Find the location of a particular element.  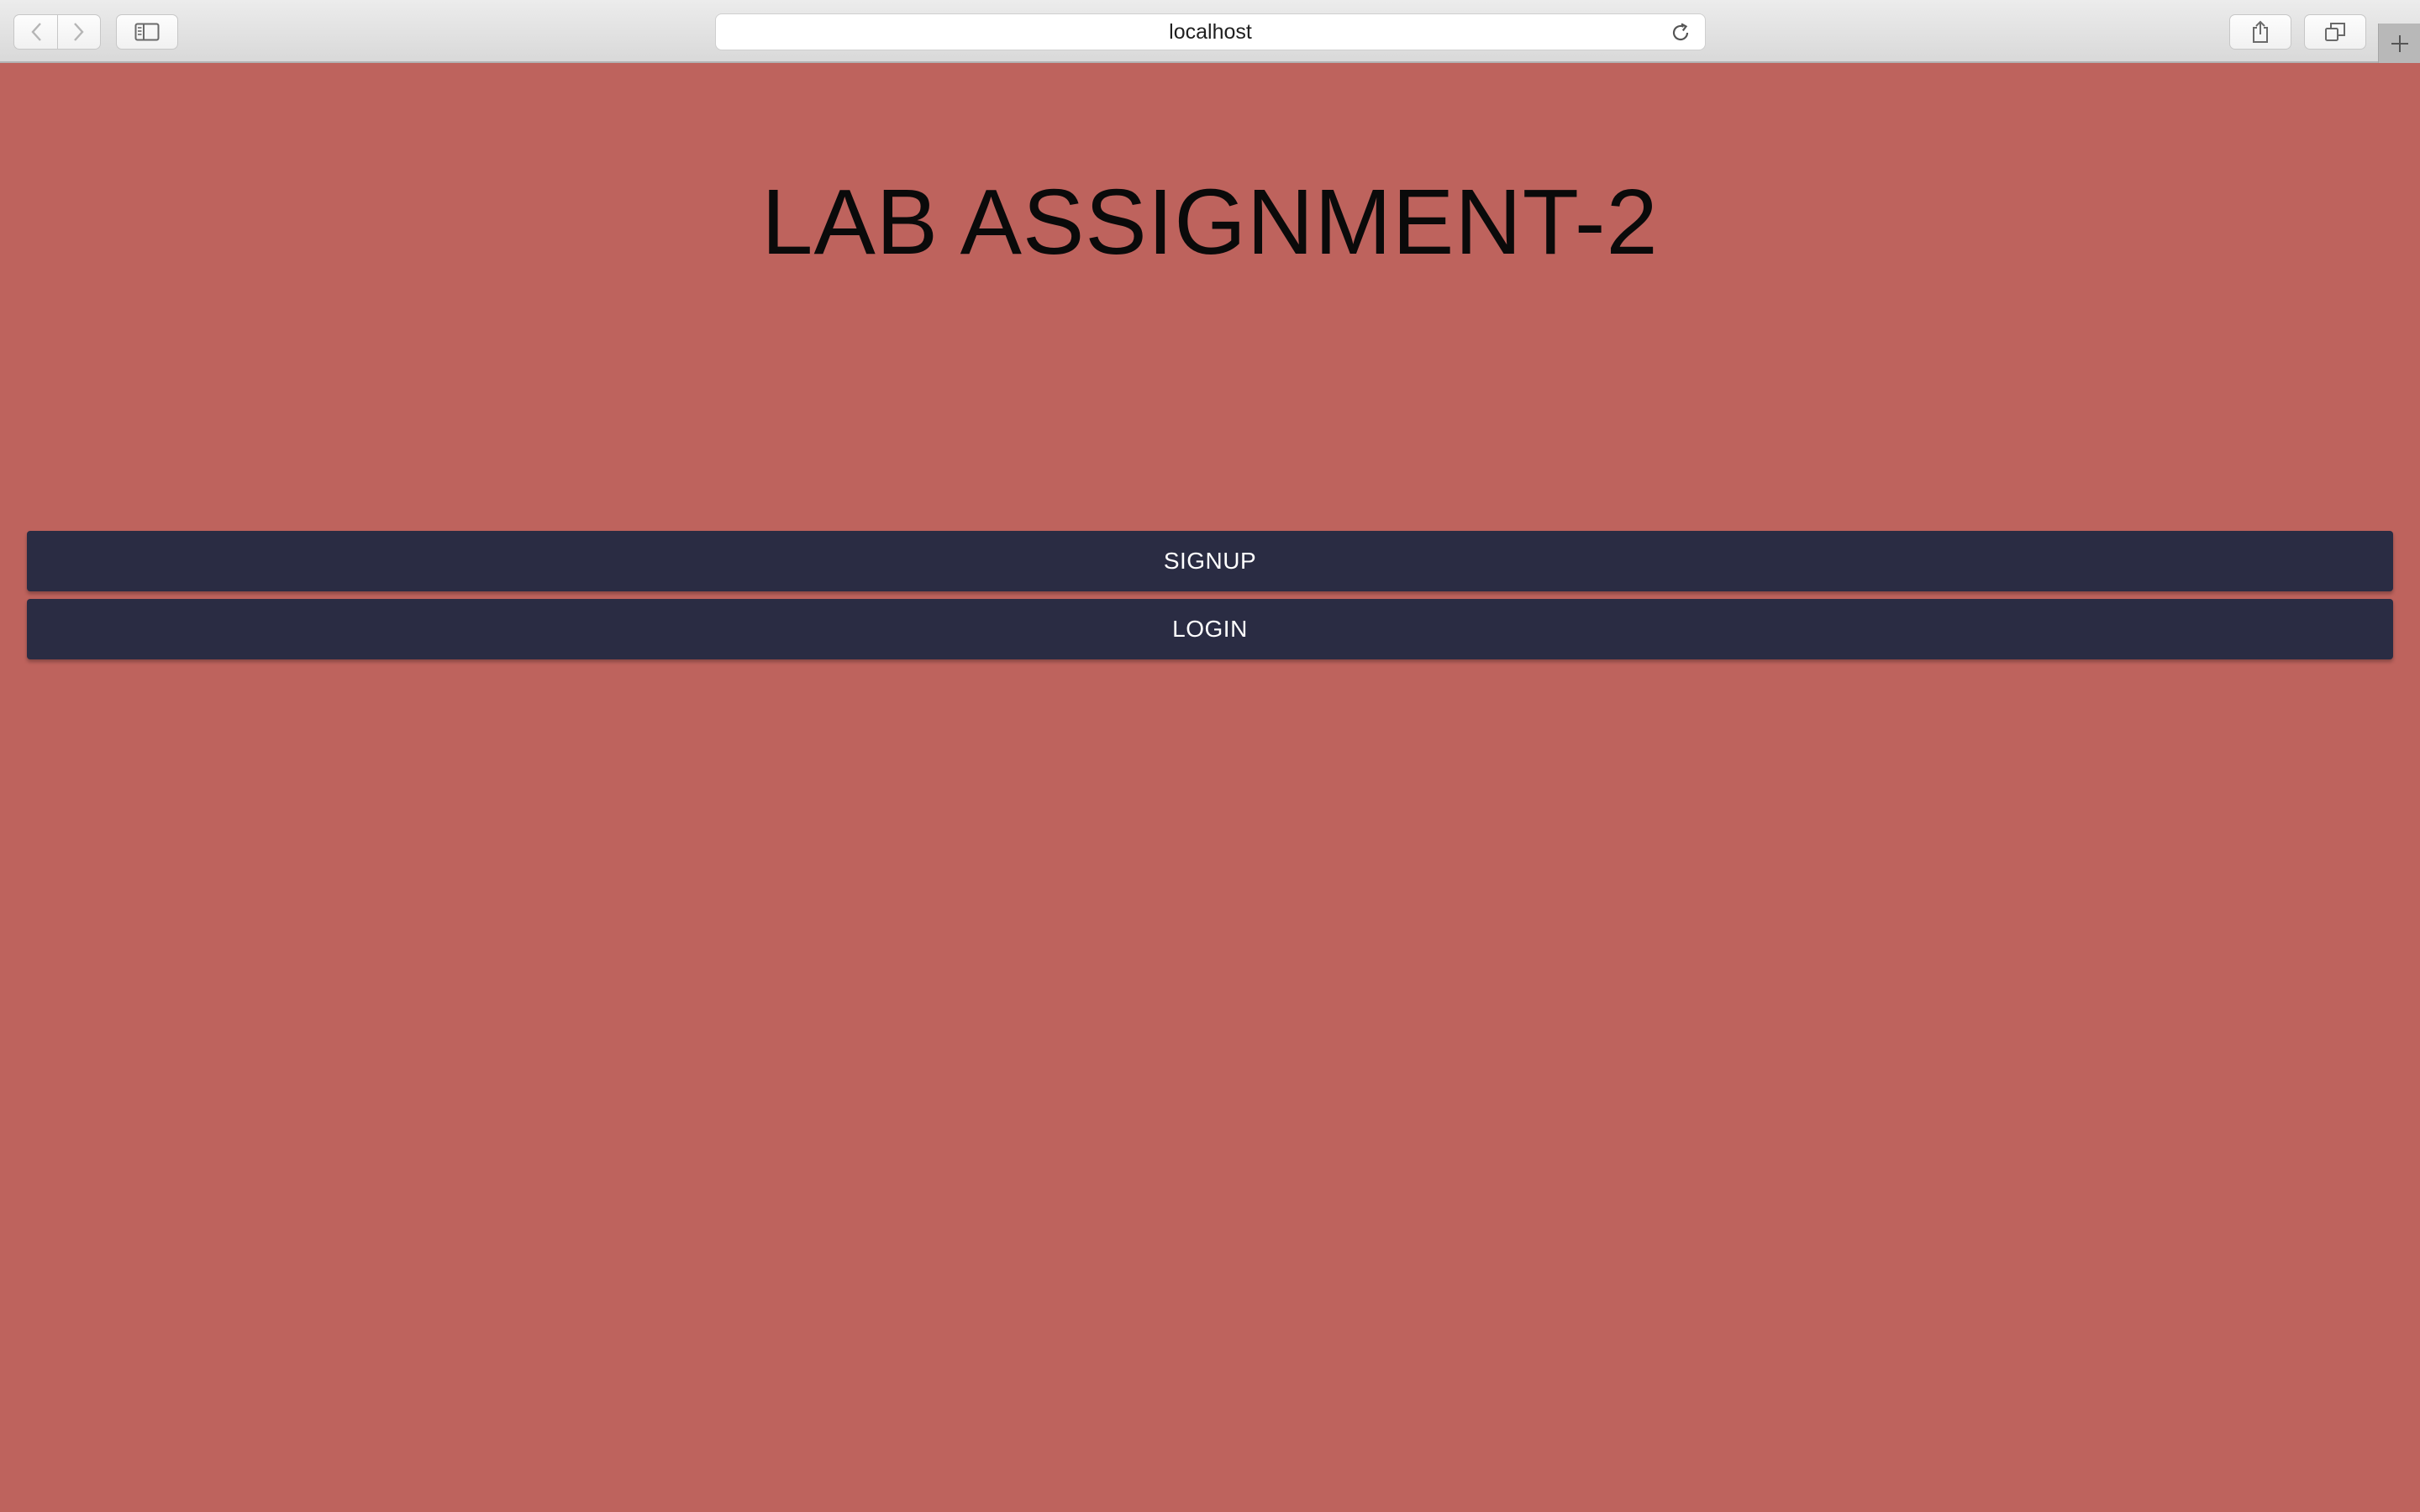

tabs-overview-button is located at coordinates (2335, 32).